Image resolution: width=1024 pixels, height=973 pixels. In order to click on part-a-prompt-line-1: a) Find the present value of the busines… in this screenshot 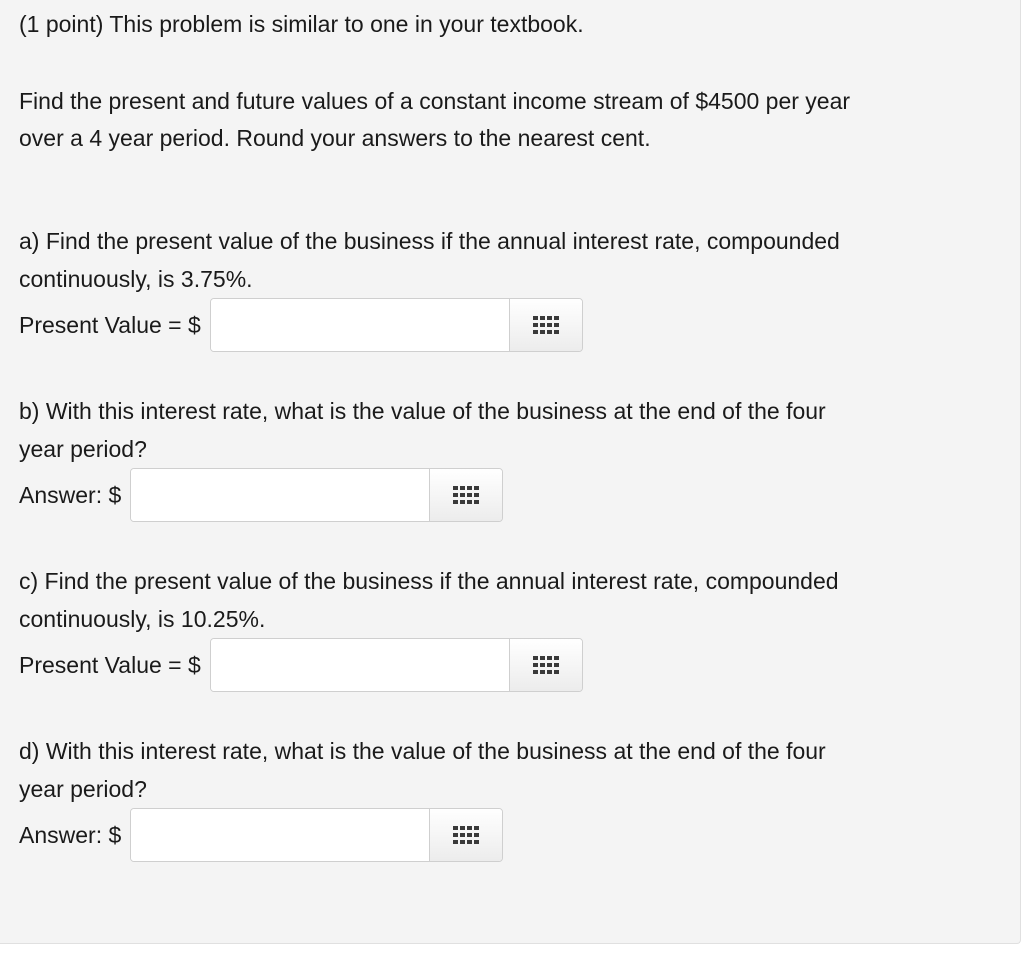, I will do `click(429, 241)`.